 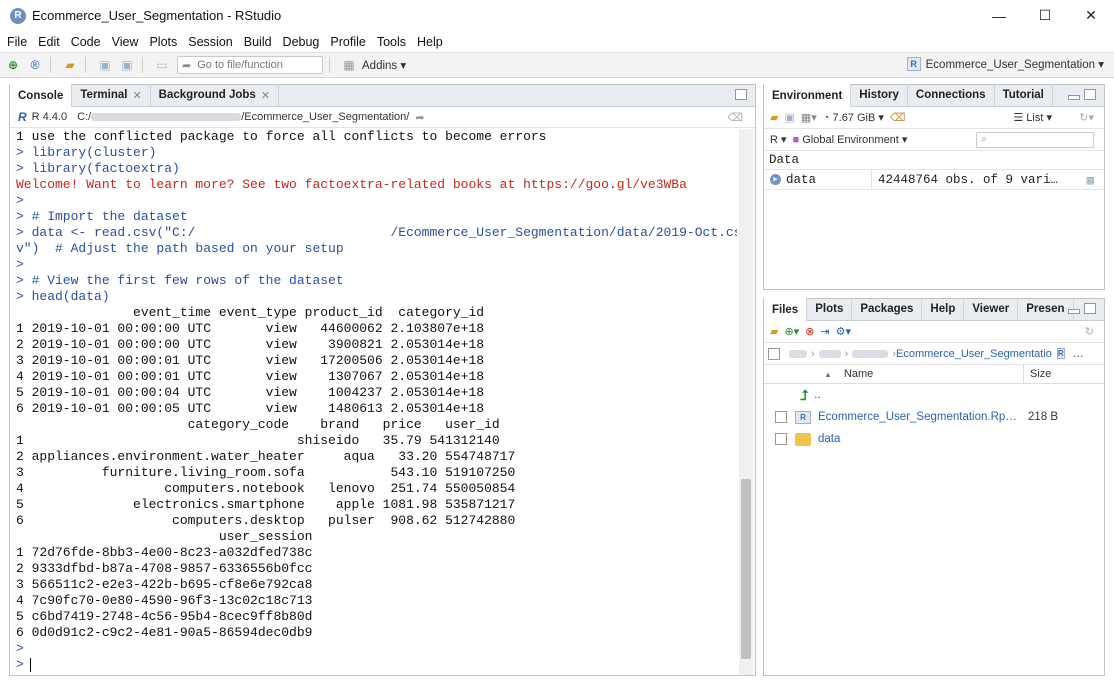 I want to click on env-var-name: data, so click(x=801, y=179).